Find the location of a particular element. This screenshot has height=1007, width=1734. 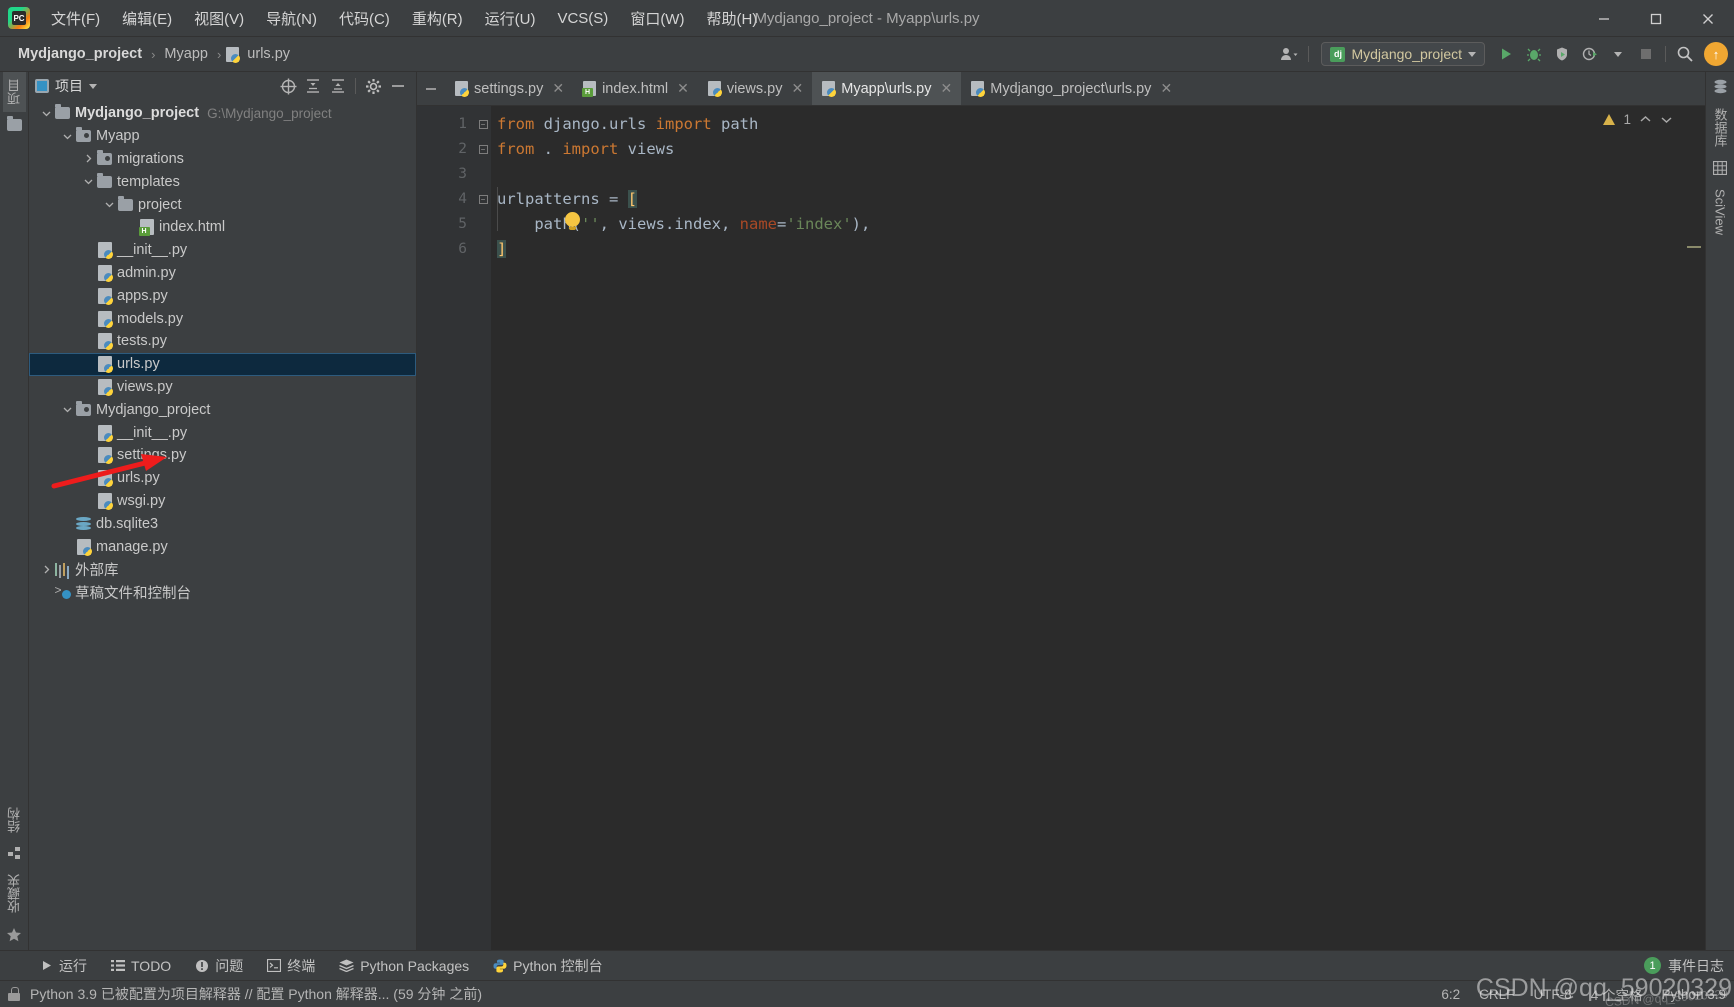

menu-code: 代码(C) is located at coordinates (364, 18).